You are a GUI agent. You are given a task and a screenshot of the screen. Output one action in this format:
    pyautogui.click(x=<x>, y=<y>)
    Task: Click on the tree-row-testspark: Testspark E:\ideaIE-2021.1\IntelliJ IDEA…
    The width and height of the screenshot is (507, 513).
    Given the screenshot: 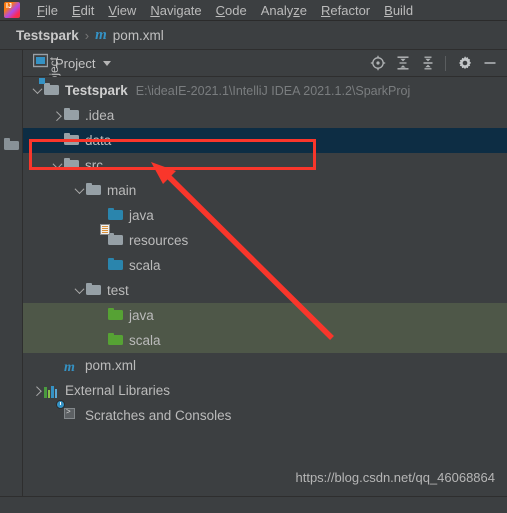 What is the action you would take?
    pyautogui.click(x=265, y=90)
    